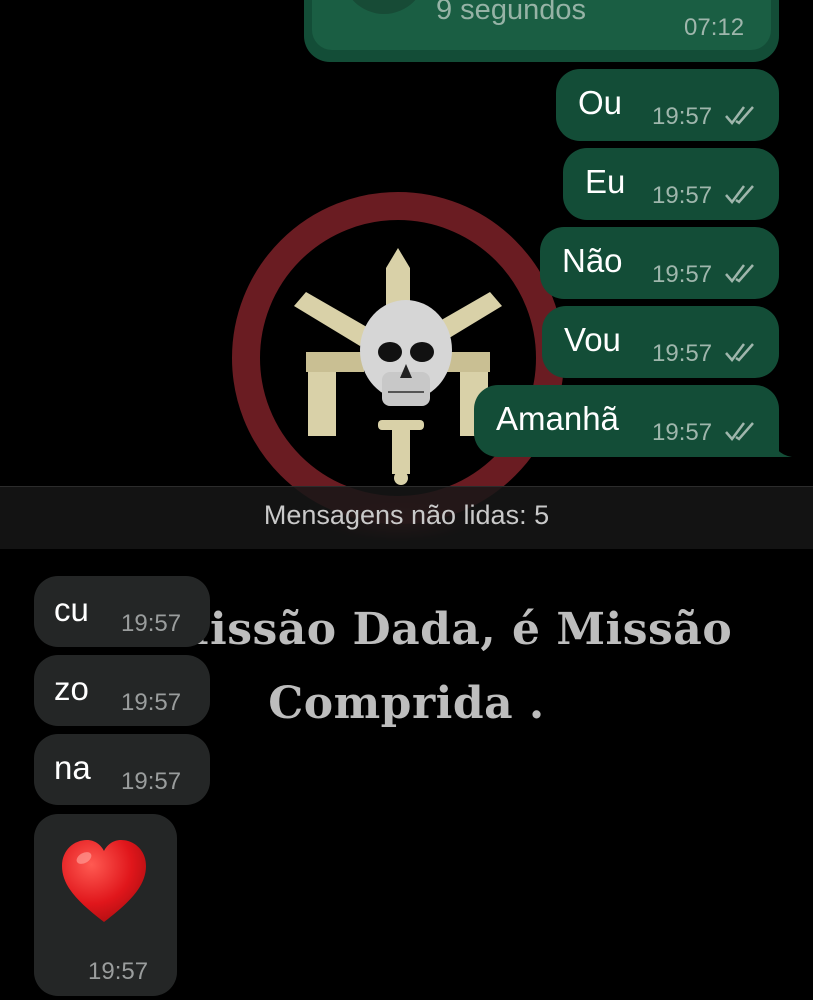  Describe the element at coordinates (626, 421) in the screenshot. I see `outgoing-message: Amanhã 19:57` at that location.